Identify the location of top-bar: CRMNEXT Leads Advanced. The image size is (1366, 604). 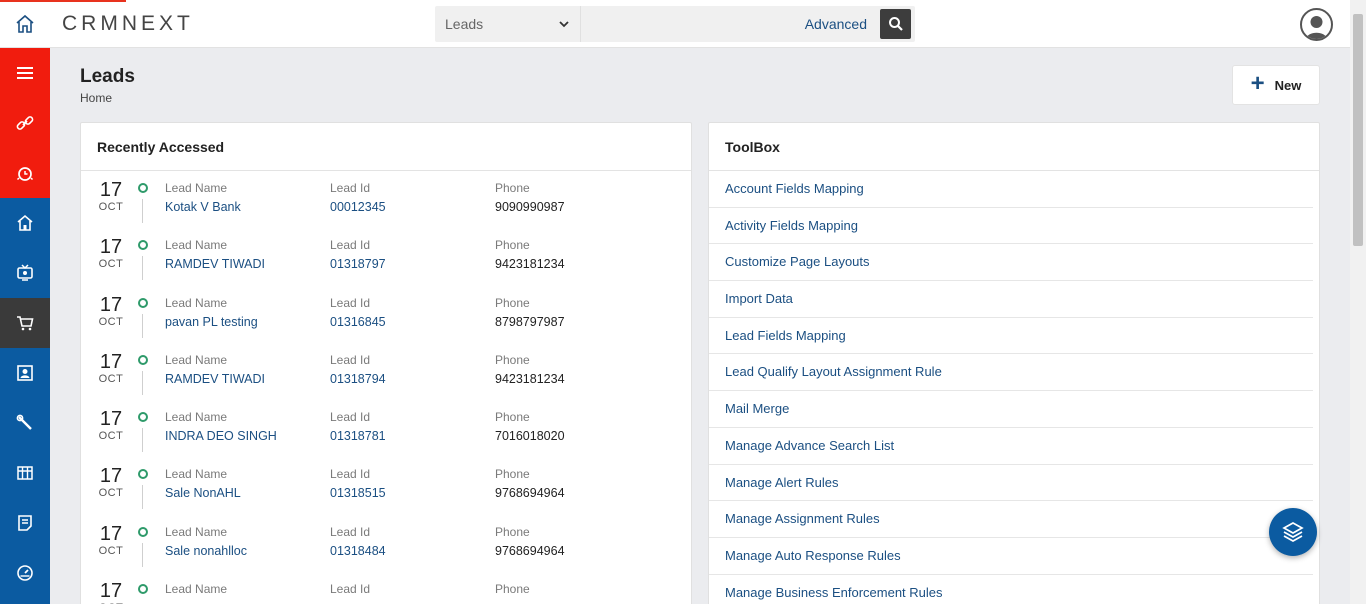
(675, 24).